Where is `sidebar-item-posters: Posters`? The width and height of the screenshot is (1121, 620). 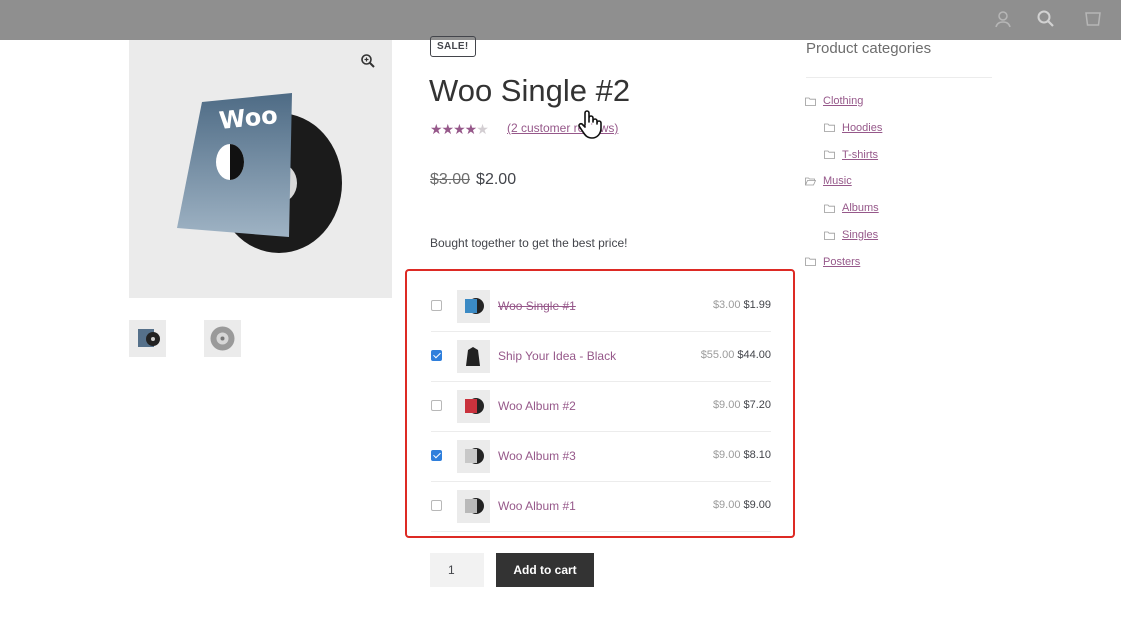 sidebar-item-posters: Posters is located at coordinates (832, 262).